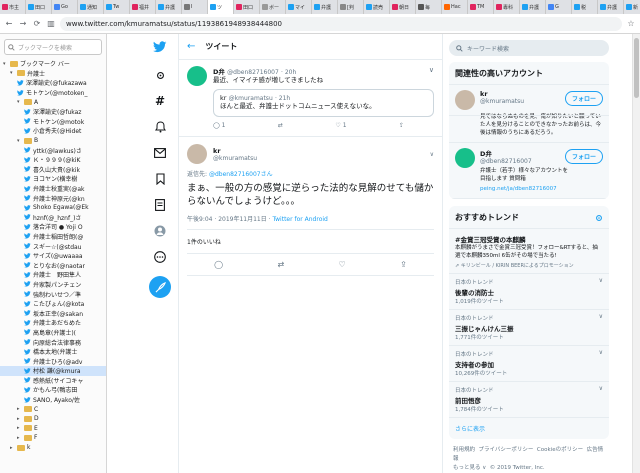  I want to click on trend-item: ∨ 日本のトレンド 支持者の参加 10,269件のツイート, so click(529, 364).